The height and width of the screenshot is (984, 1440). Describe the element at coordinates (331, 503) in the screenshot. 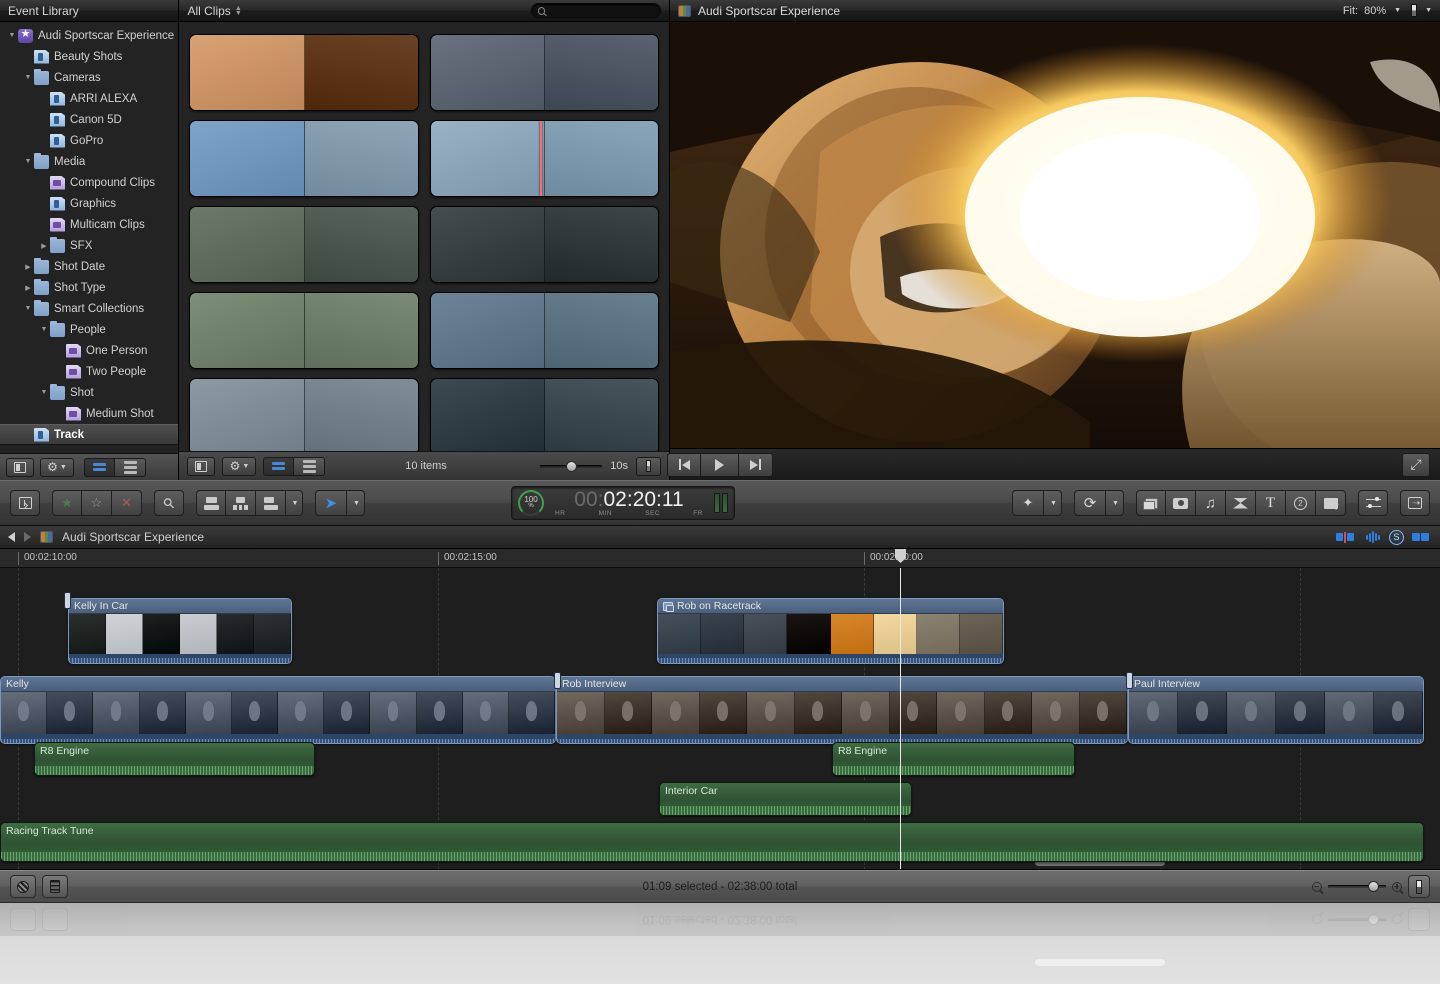

I see `tool-selector-button: ➤` at that location.